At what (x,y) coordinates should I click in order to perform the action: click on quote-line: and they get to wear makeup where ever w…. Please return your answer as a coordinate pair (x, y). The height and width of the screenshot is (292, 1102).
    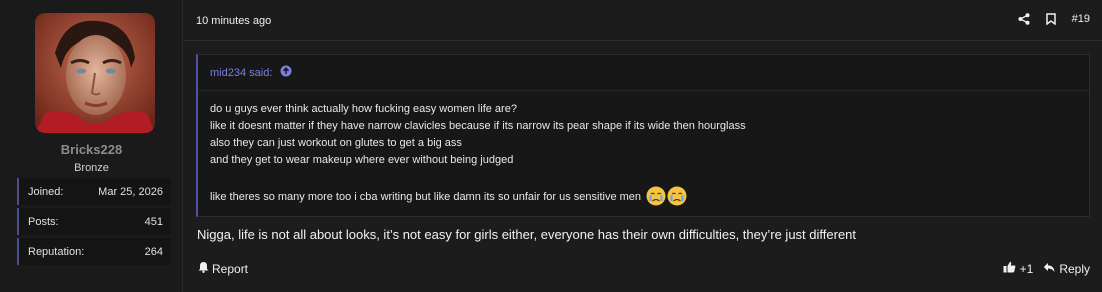
    Looking at the image, I should click on (362, 160).